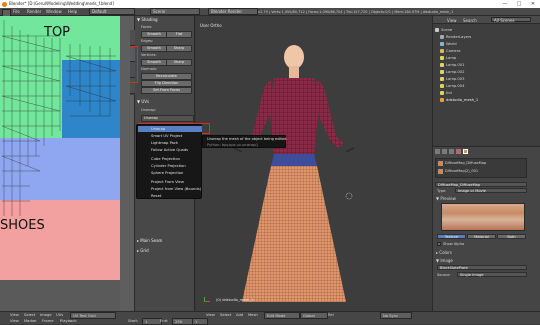  What do you see at coordinates (444, 151) in the screenshot?
I see `scene-tab-icon` at bounding box center [444, 151].